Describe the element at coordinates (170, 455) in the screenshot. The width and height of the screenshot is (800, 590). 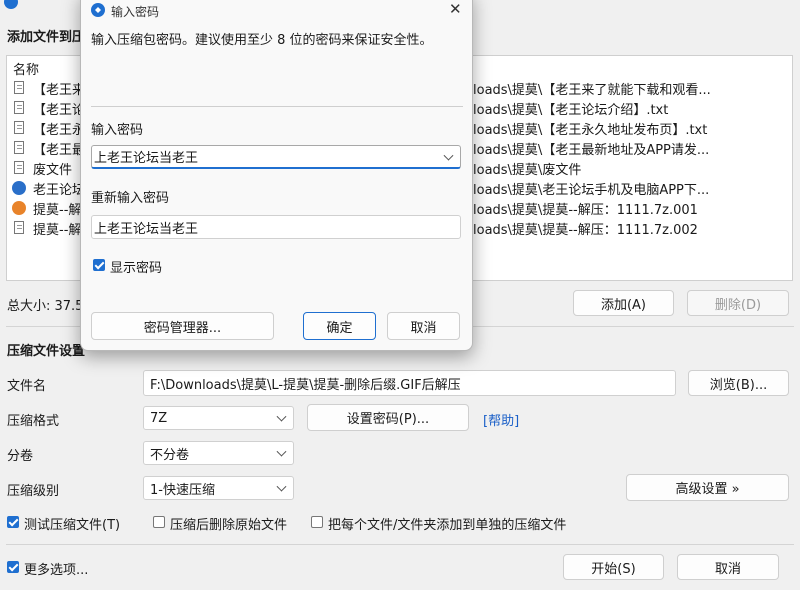
I see `split-value: 不分卷` at that location.